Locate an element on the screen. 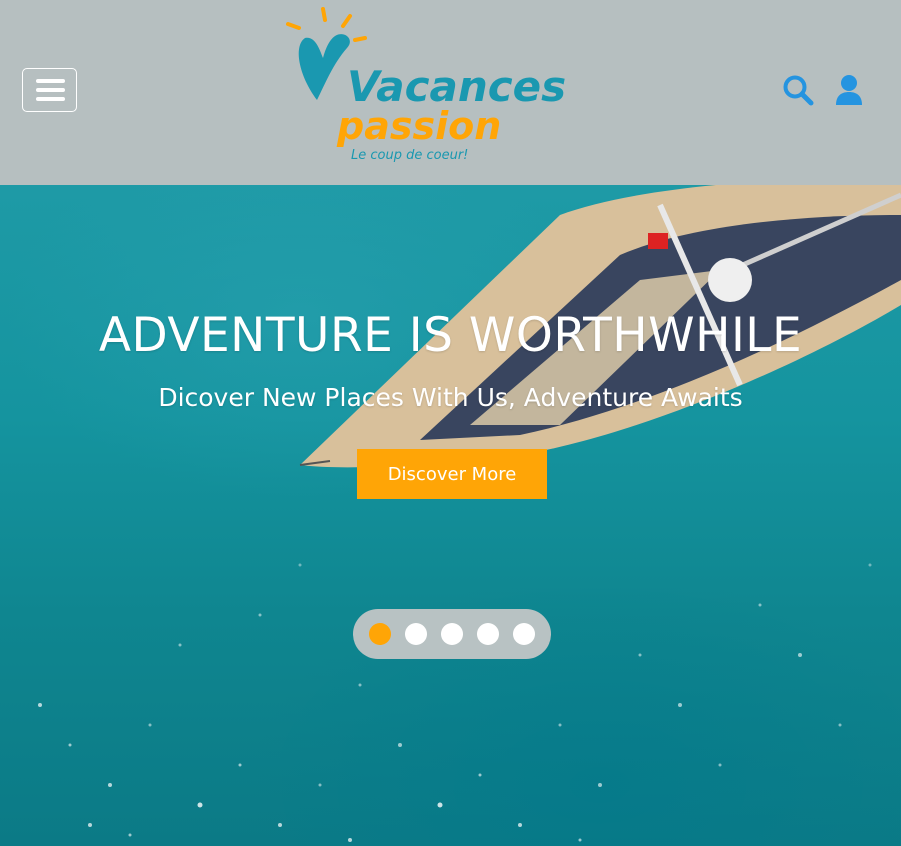 The image size is (901, 846). logo-brand-line2: passion is located at coordinates (418, 126).